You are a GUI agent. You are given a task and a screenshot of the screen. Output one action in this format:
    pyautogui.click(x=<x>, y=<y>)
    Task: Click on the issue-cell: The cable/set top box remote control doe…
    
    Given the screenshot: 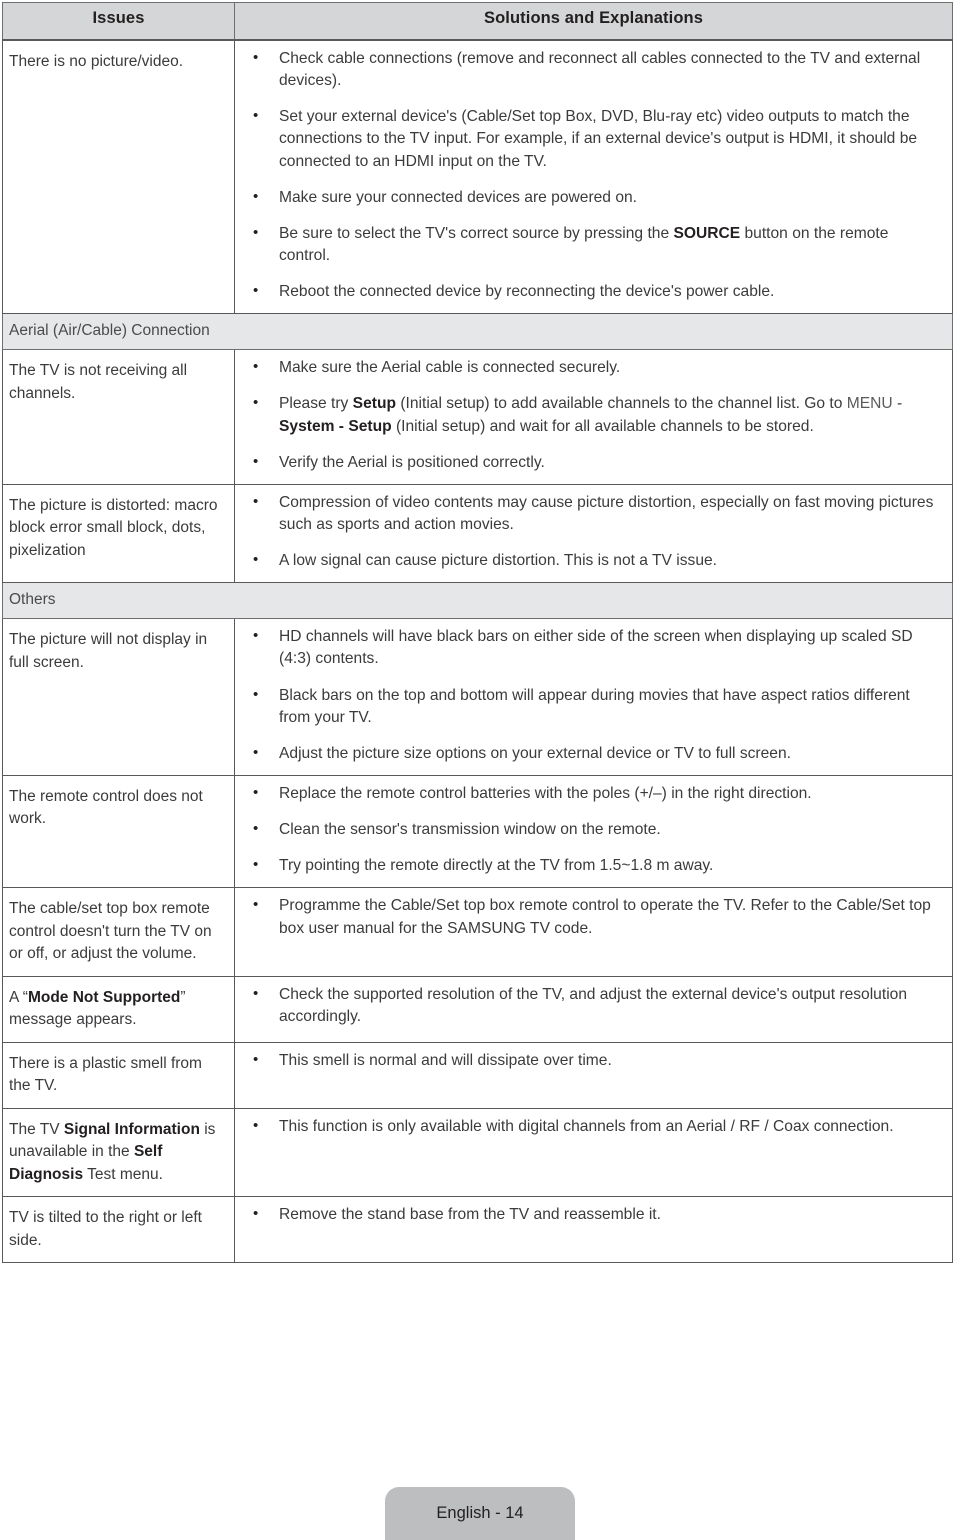 What is the action you would take?
    pyautogui.click(x=118, y=932)
    